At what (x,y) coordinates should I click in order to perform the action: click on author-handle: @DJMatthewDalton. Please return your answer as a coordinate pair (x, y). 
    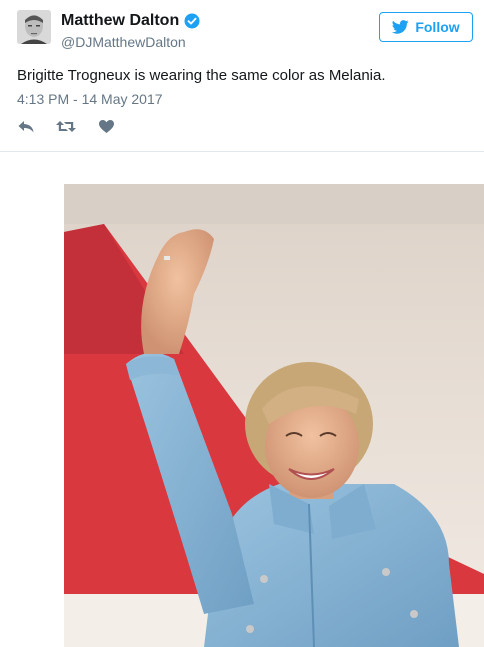
    Looking at the image, I should click on (123, 42).